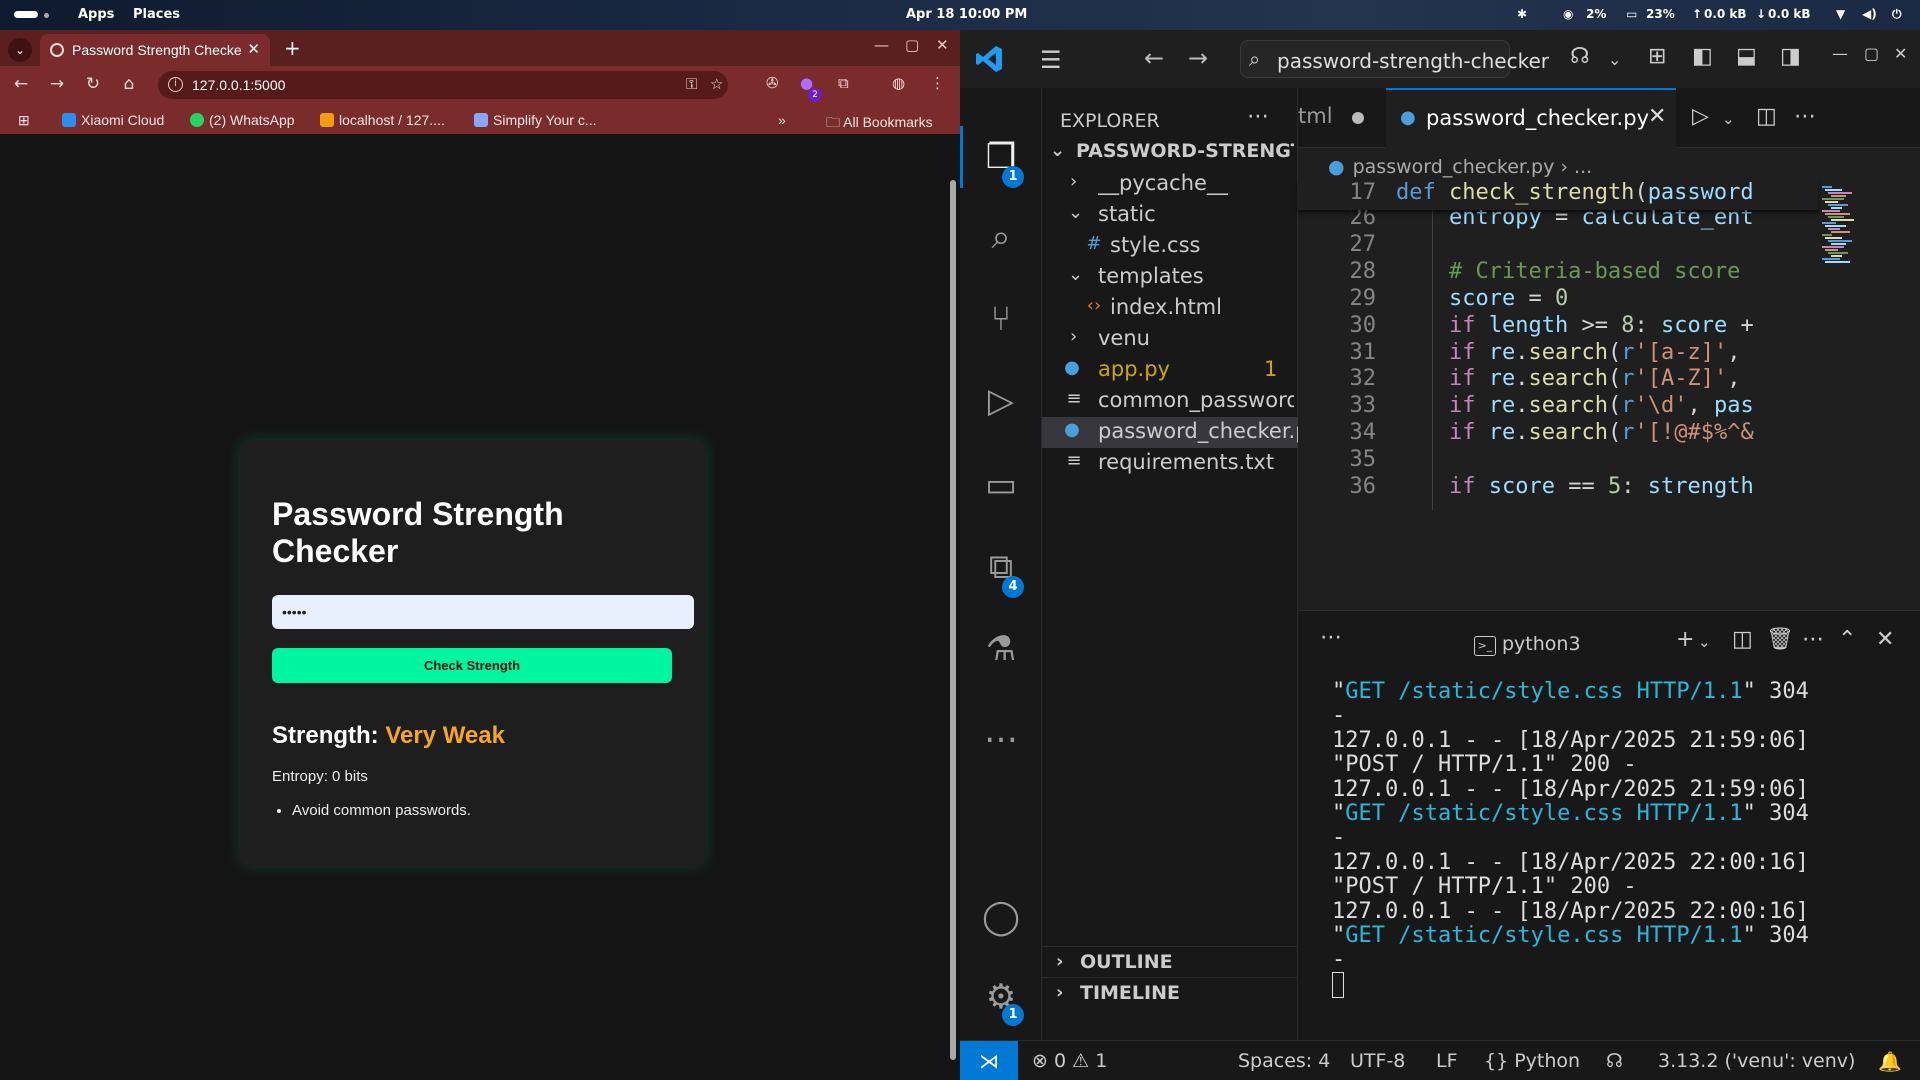  What do you see at coordinates (20, 50) in the screenshot?
I see `tab-search-chevron-icon: ⌄` at bounding box center [20, 50].